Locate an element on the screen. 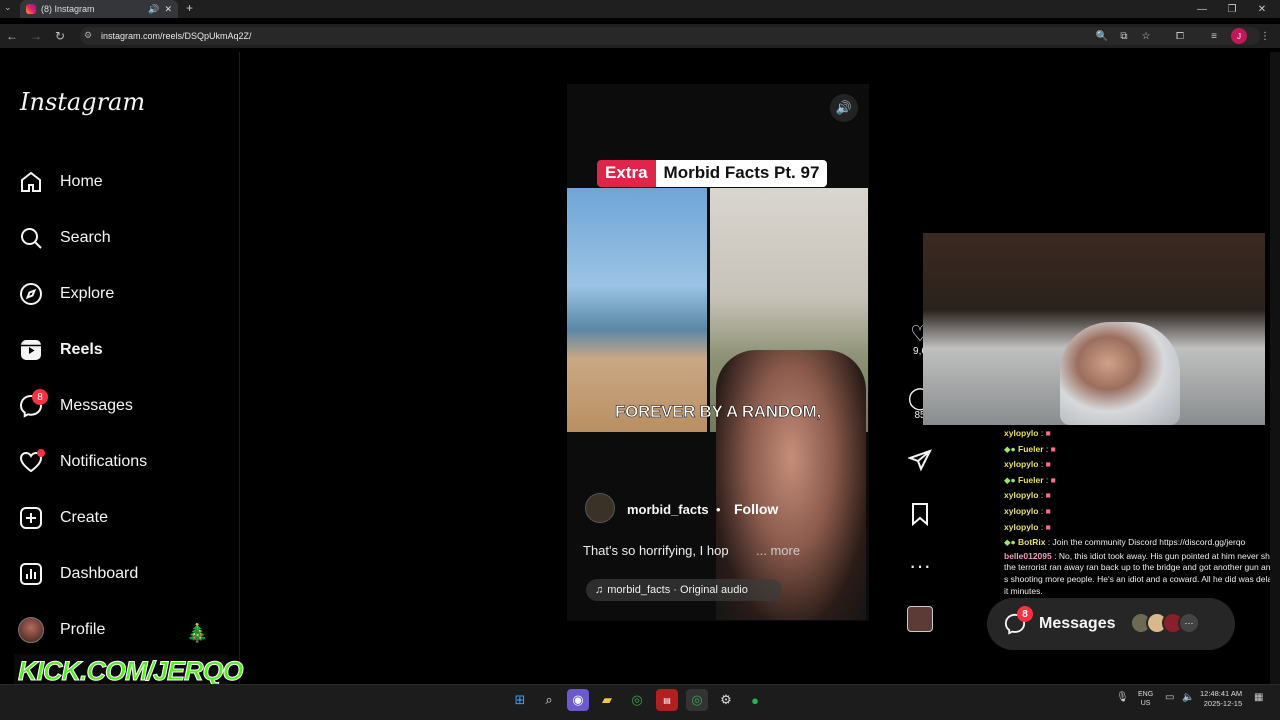  settings-icon: ⚙ is located at coordinates (726, 700).